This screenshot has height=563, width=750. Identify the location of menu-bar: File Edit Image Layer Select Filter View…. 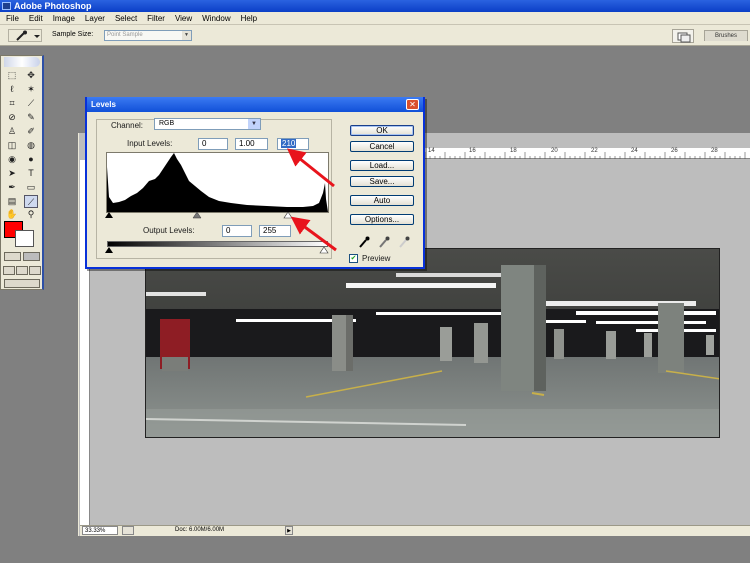
(375, 18).